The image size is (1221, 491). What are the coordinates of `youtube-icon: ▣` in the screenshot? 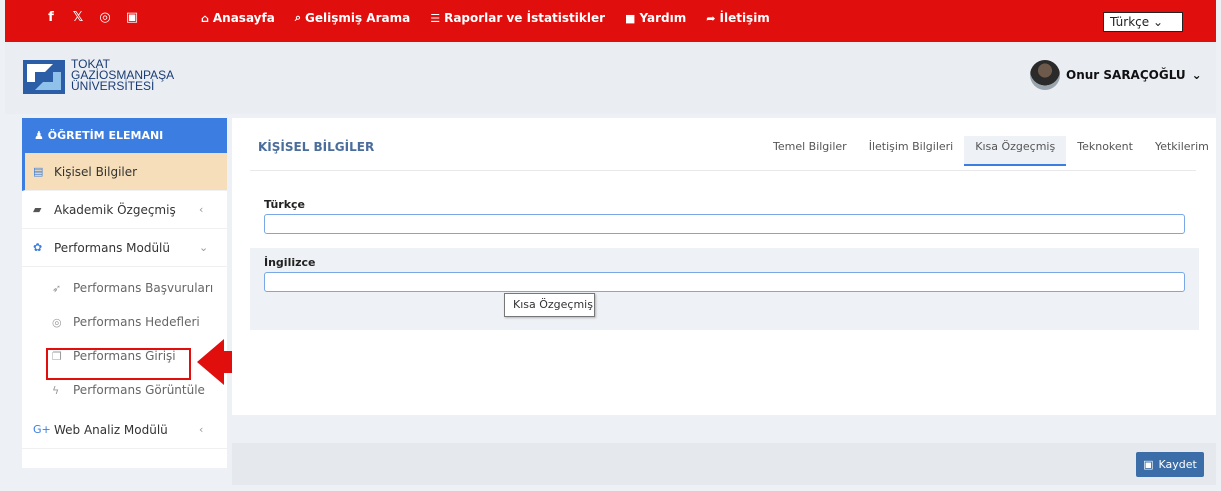 It's located at (132, 17).